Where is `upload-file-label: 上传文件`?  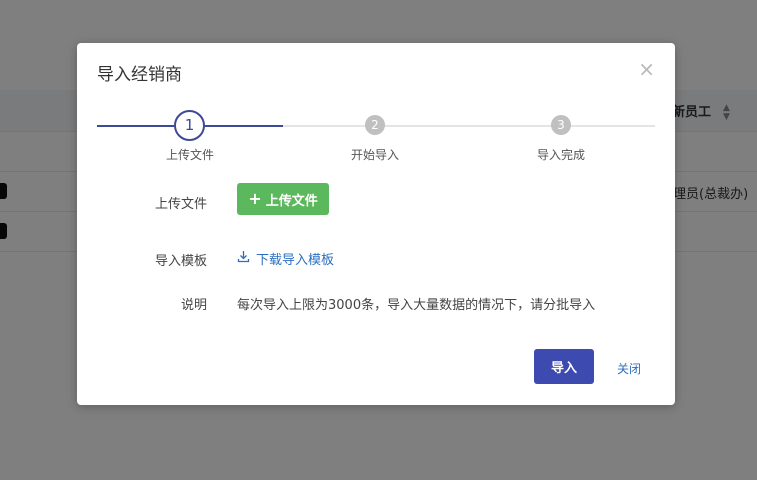
upload-file-label: 上传文件 is located at coordinates (180, 204).